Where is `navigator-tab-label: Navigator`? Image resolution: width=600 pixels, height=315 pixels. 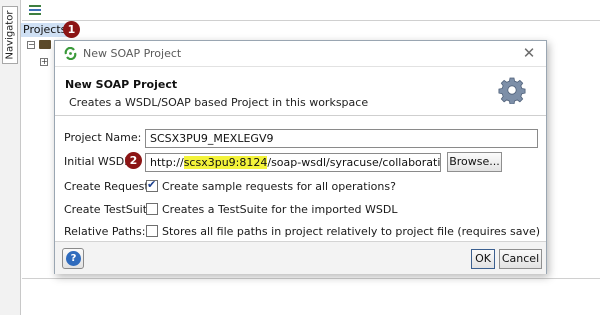
navigator-tab-label: Navigator is located at coordinates (10, 35).